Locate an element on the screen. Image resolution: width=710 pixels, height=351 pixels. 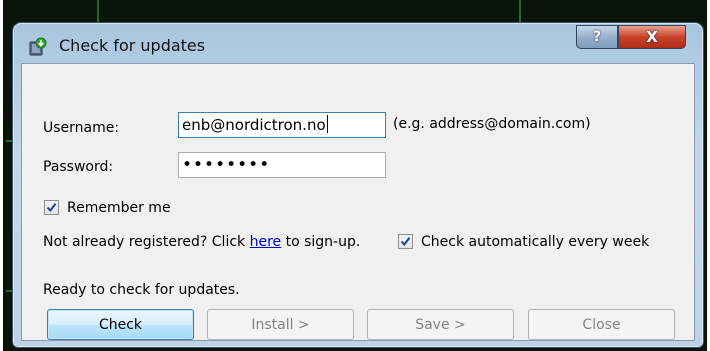
window-close-button: X is located at coordinates (652, 37).